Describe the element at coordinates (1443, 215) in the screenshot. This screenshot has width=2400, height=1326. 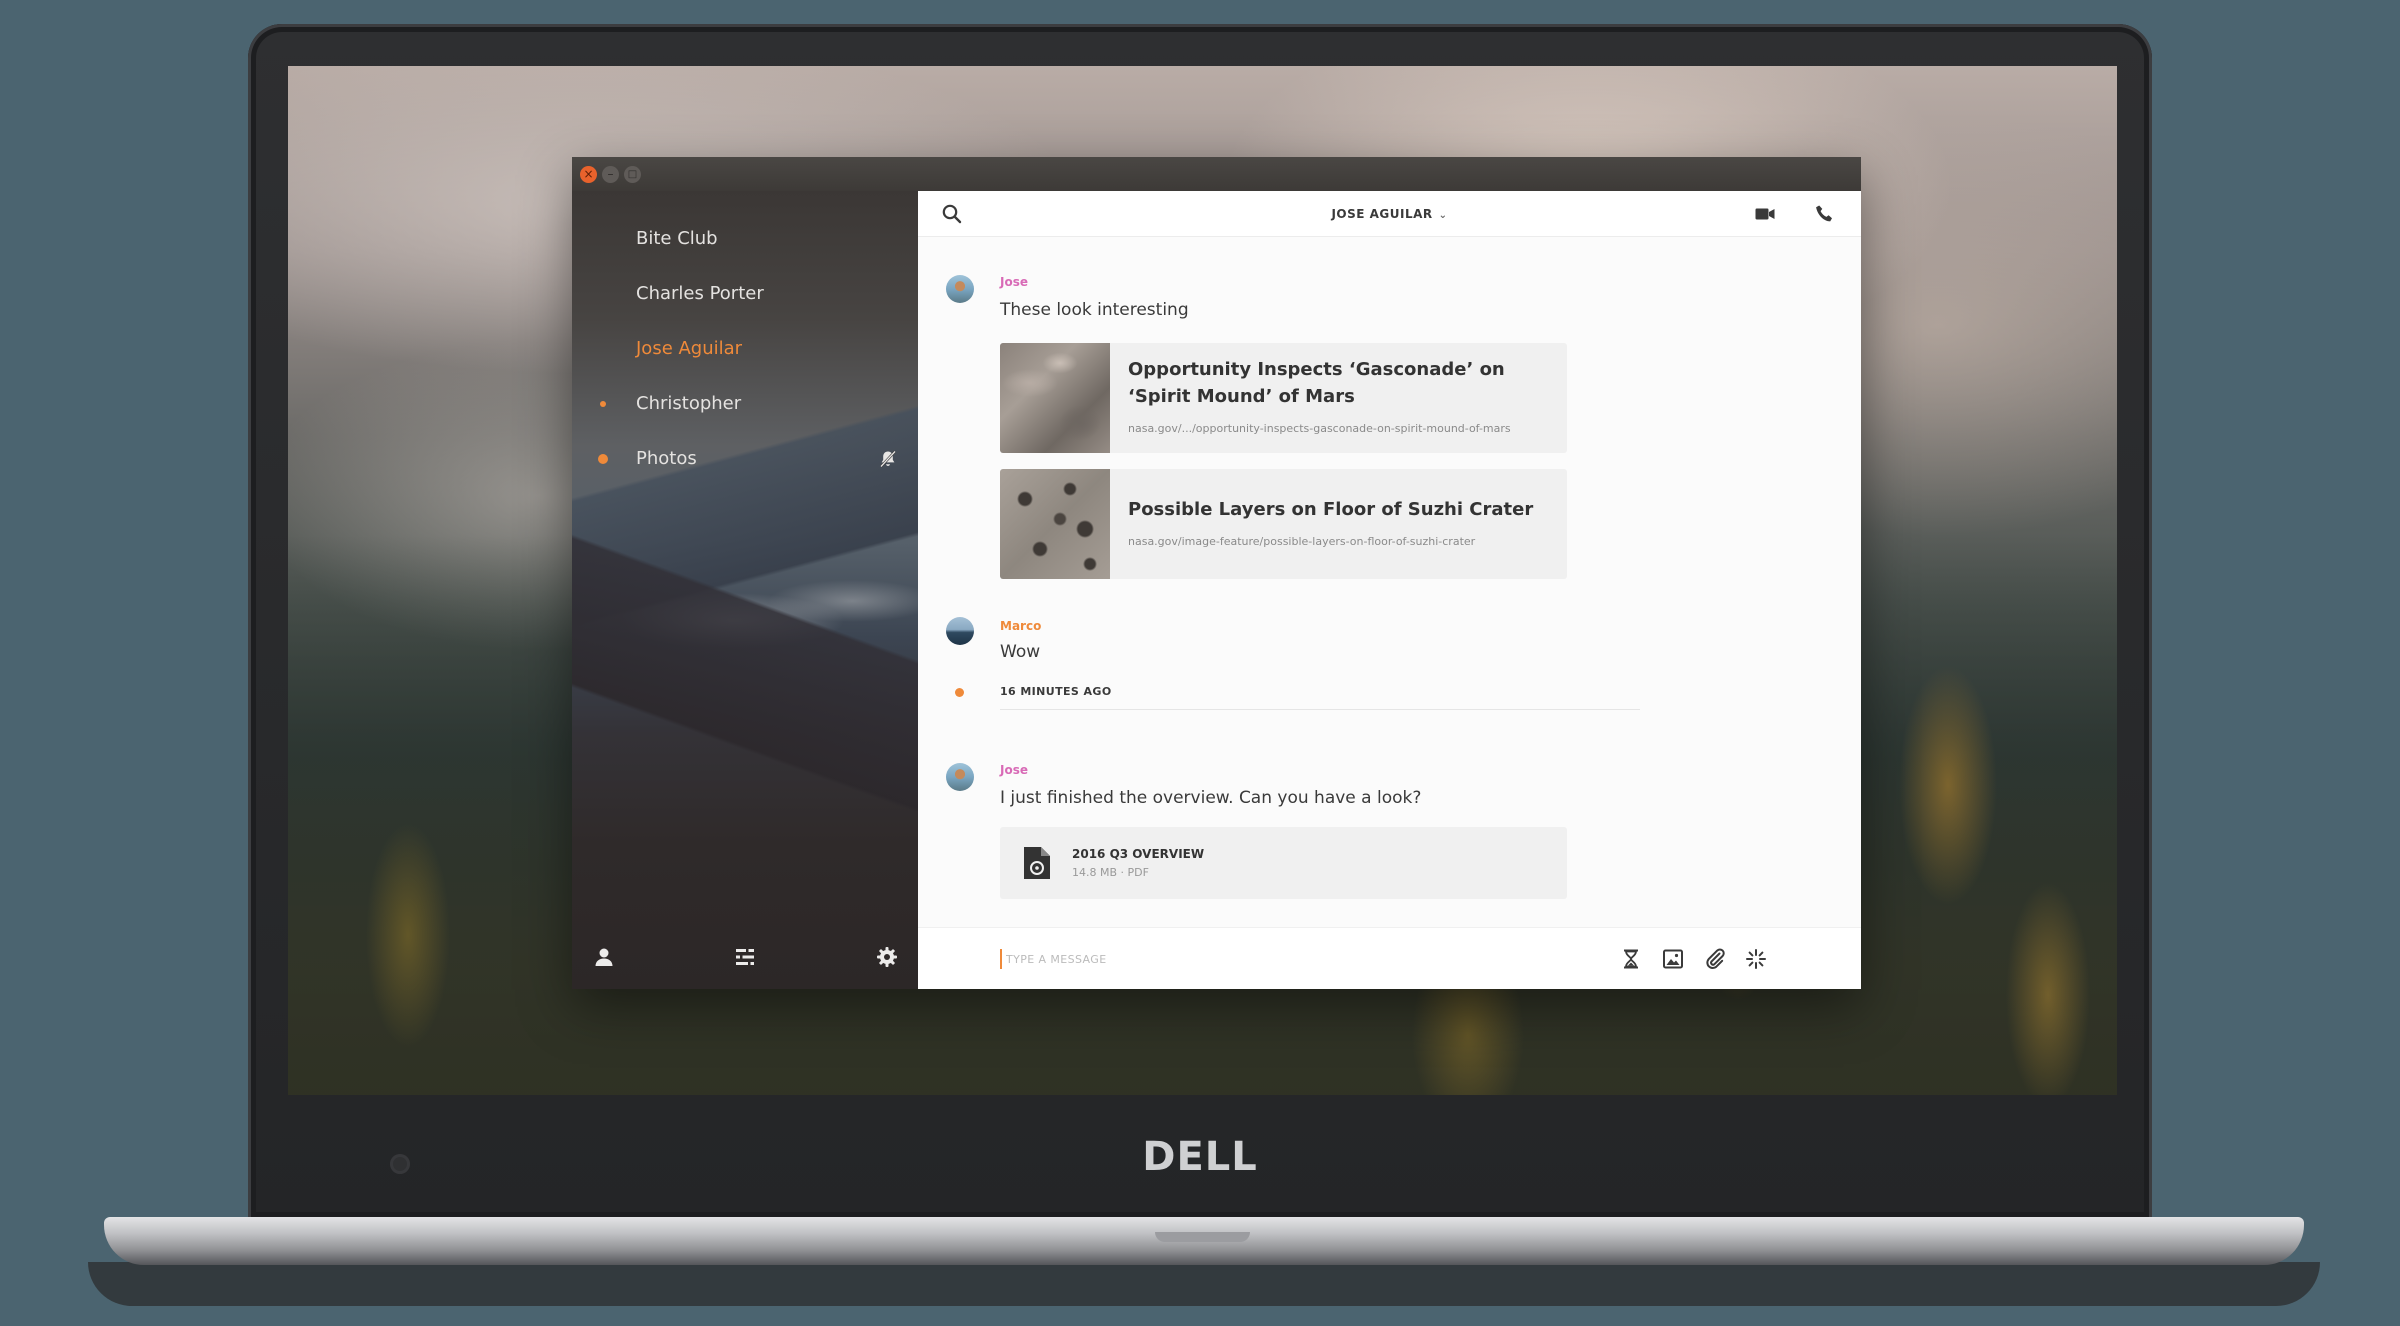
I see `chevron-down-icon: ⌄` at that location.